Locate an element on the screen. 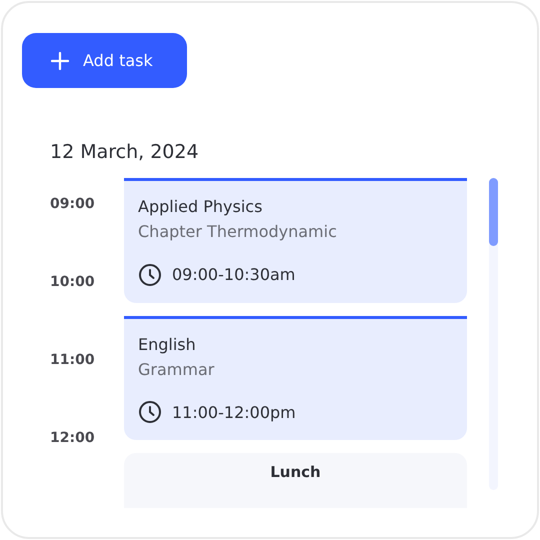  time-label: 11:00 is located at coordinates (72, 360).